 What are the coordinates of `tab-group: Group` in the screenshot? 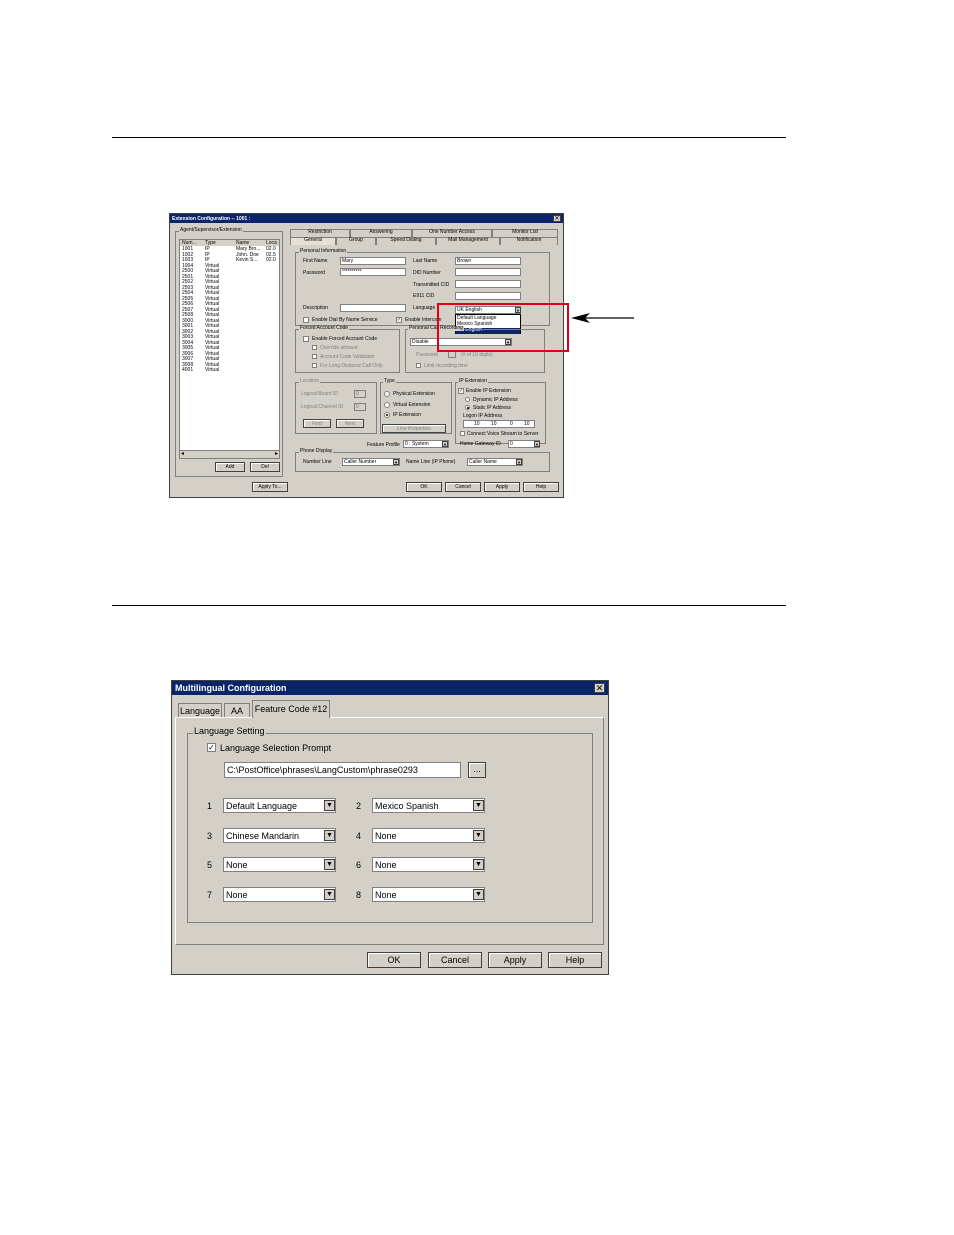 It's located at (356, 241).